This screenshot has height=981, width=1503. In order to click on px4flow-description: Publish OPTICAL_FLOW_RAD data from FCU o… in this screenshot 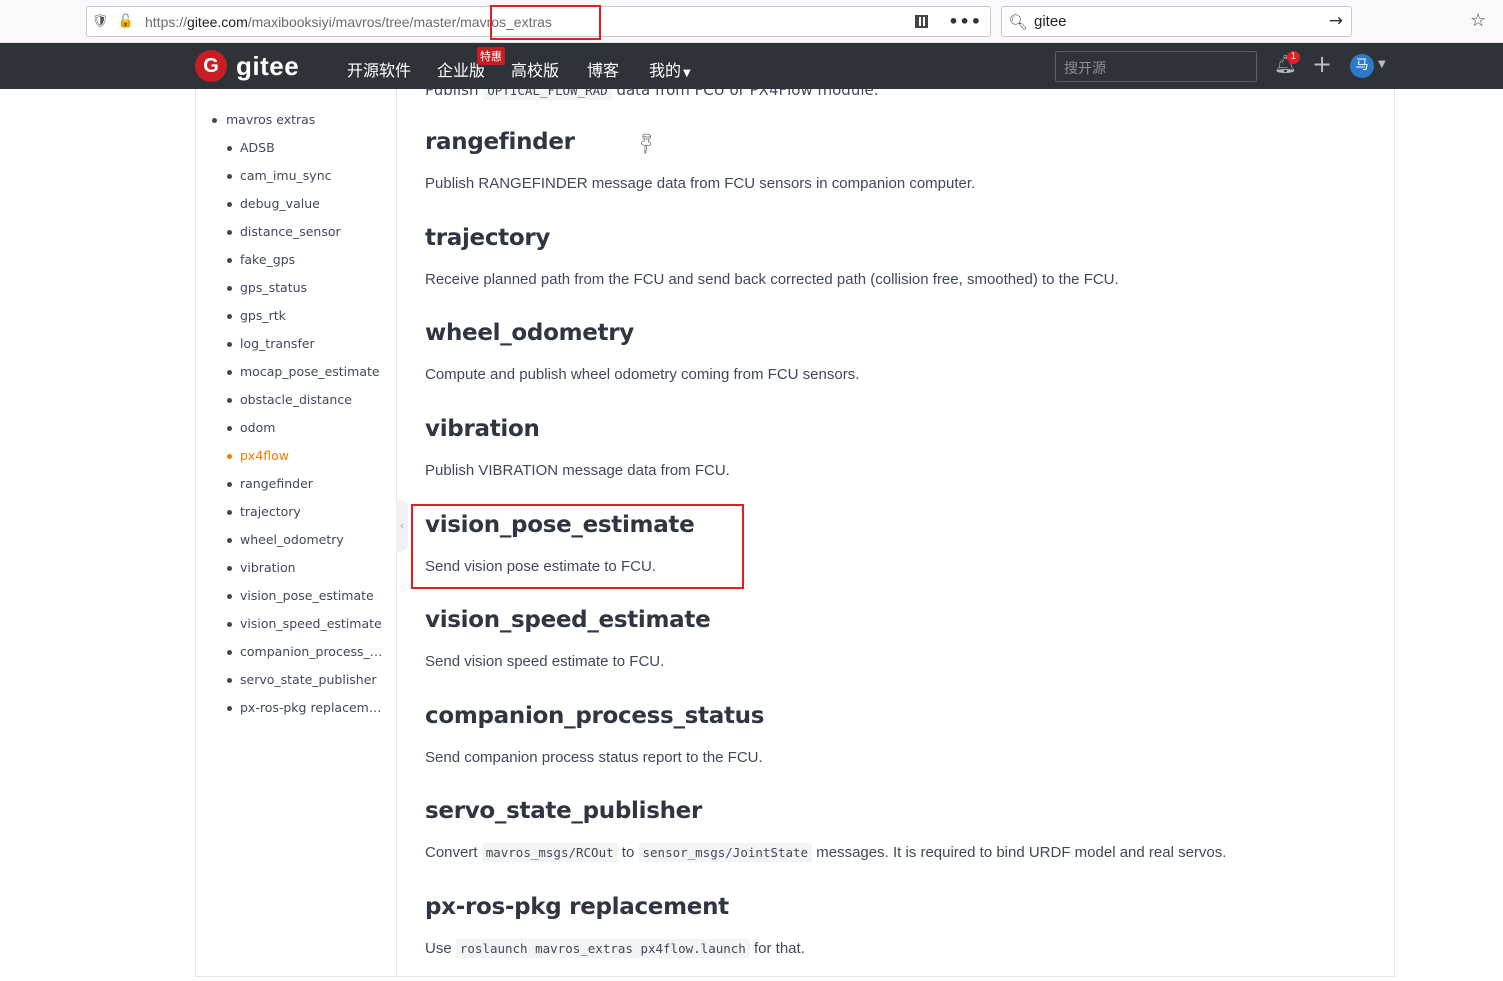, I will do `click(652, 94)`.